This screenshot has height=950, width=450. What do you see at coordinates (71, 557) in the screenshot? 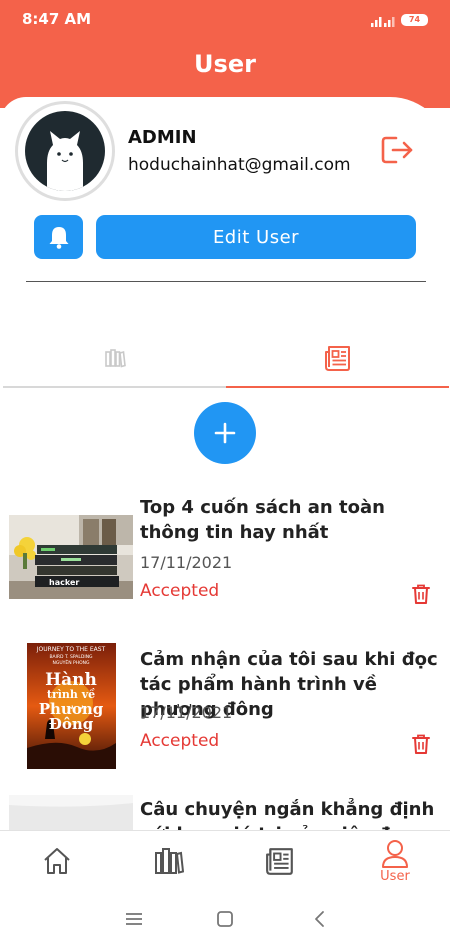
I see `post-thumbnail: hacker` at bounding box center [71, 557].